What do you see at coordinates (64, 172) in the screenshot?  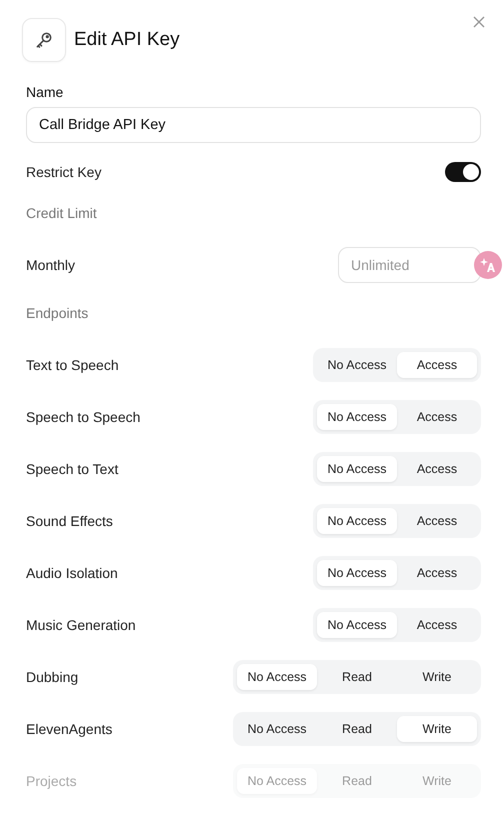 I see `restrict-key-label: Restrict Key` at bounding box center [64, 172].